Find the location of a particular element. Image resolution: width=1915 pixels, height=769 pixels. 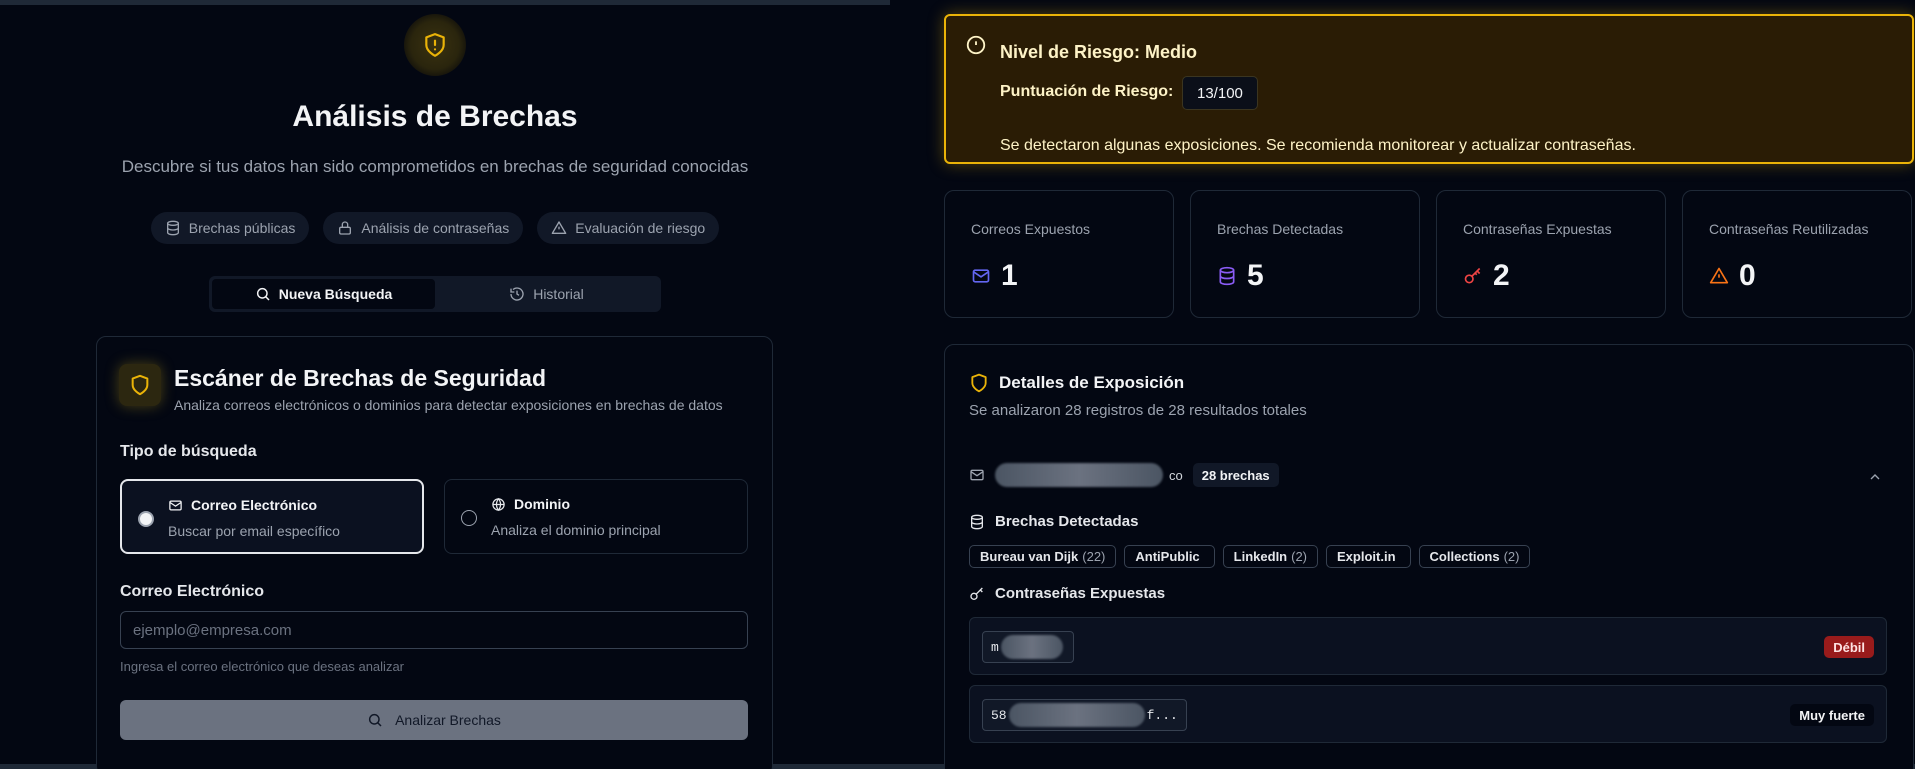

option-domain: Dominio Analiza el dominio principal is located at coordinates (596, 516).